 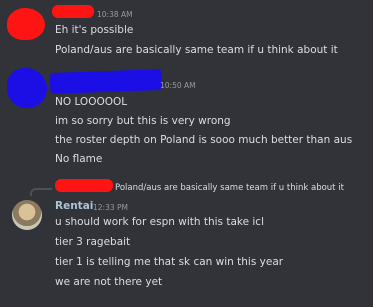 I want to click on message-line: NO LOOOOOL, so click(x=91, y=102).